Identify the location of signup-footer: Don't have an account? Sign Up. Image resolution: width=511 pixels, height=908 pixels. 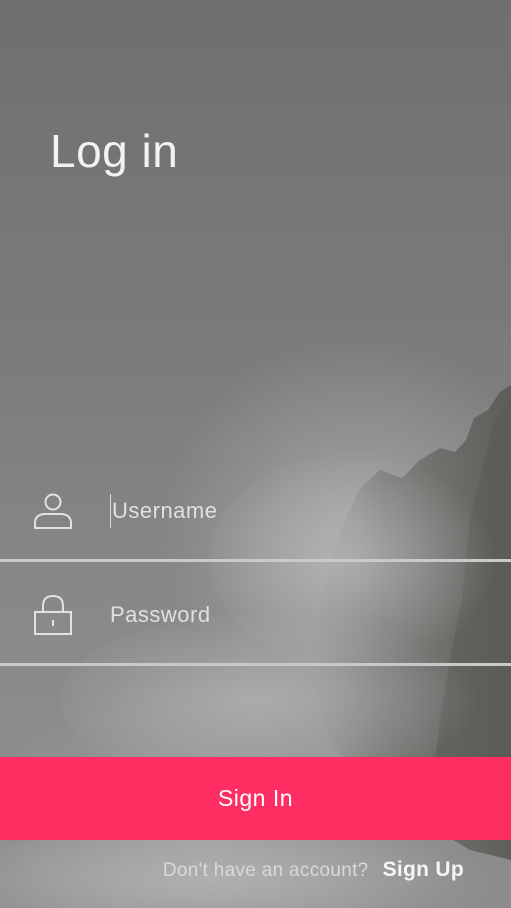
(313, 870).